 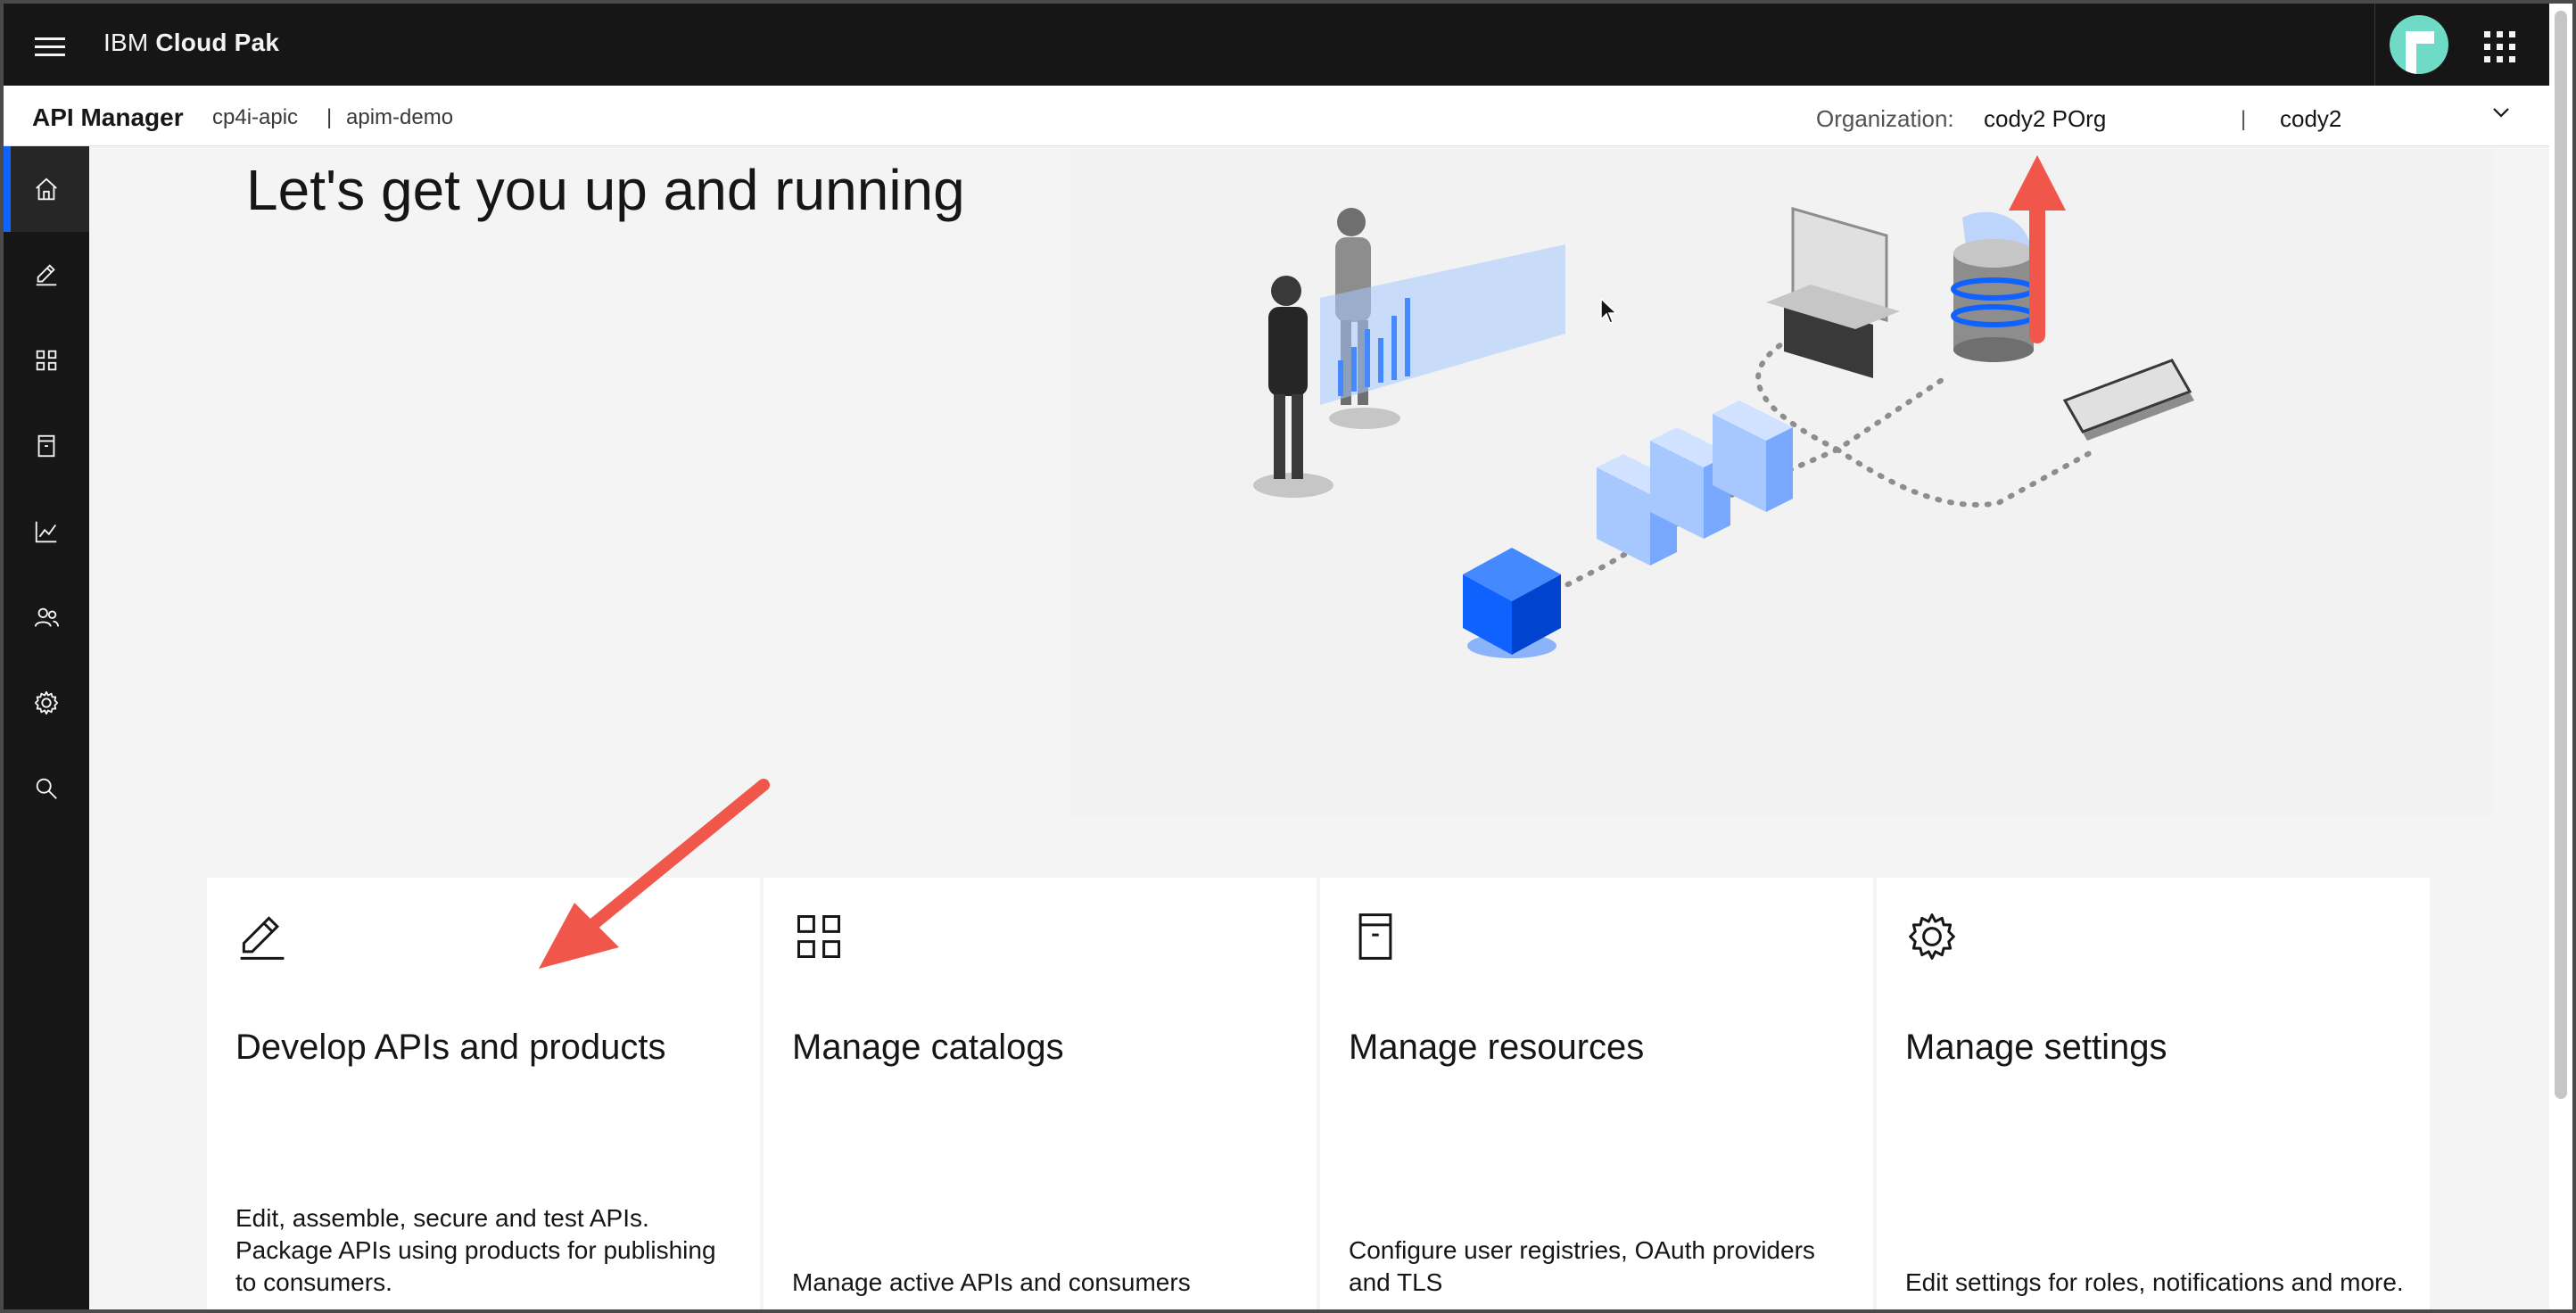 I want to click on annotation-arrow-organization, so click(x=2037, y=249).